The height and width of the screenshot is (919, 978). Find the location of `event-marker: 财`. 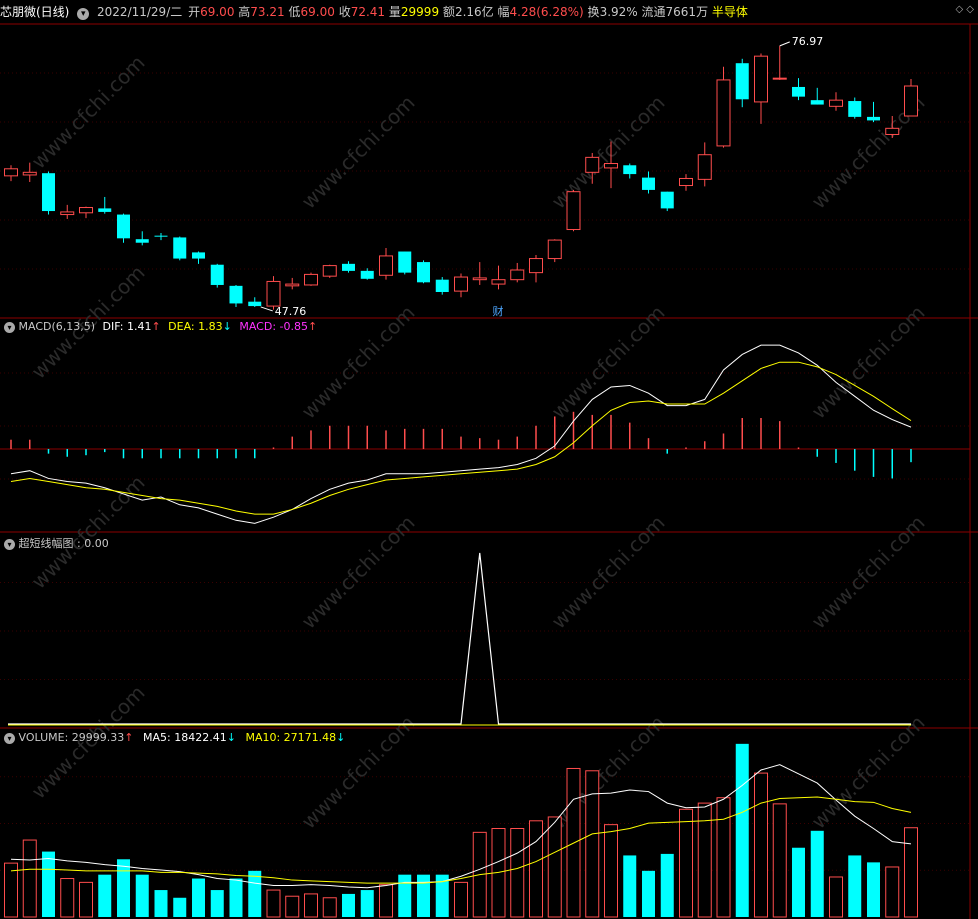

event-marker: 财 is located at coordinates (498, 311).